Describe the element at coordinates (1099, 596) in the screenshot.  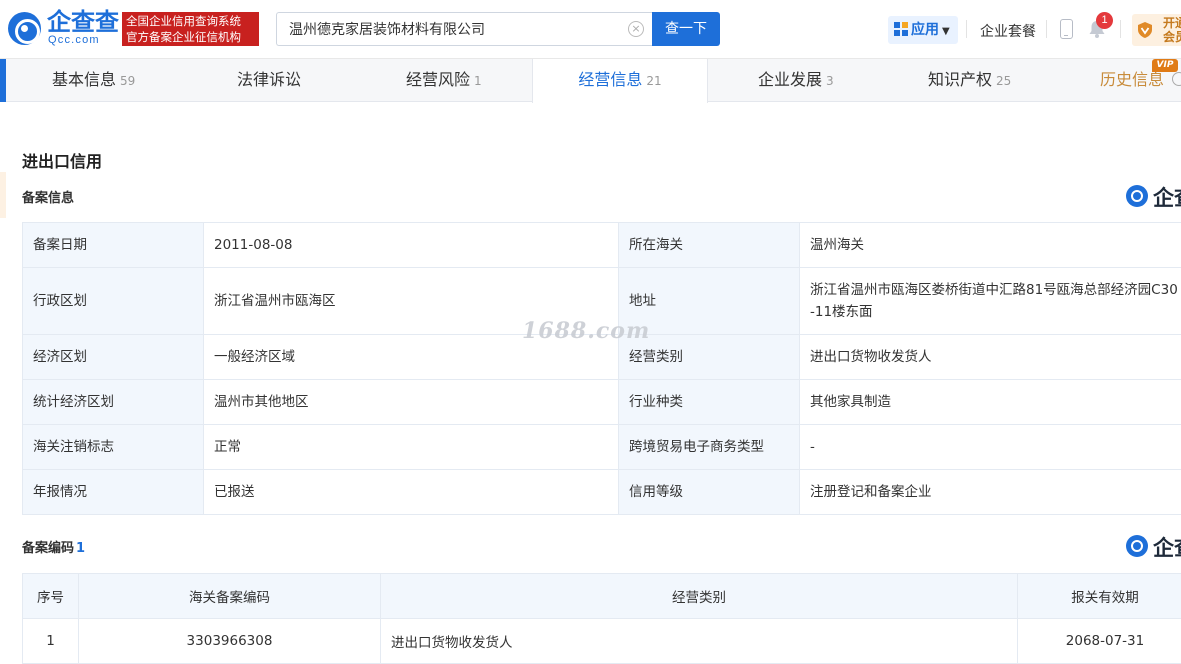
I see `column-header: 报关有效期` at that location.